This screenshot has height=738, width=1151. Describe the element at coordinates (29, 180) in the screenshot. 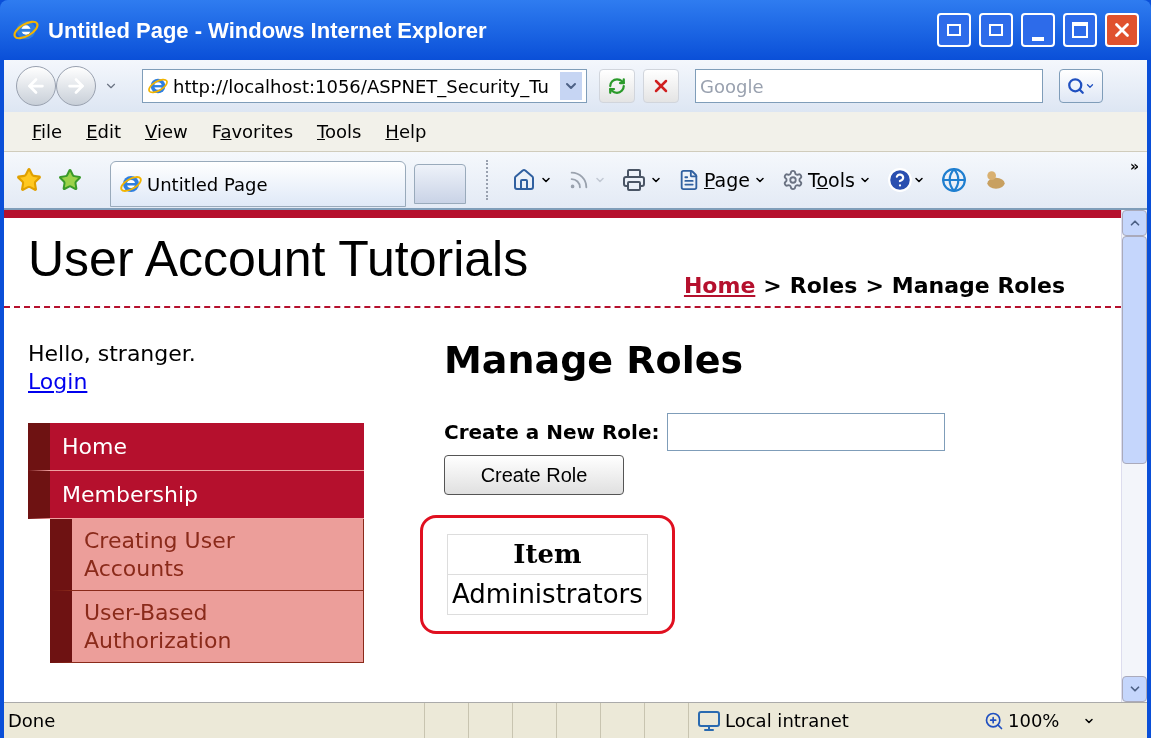

I see `favorites-star-icon` at that location.